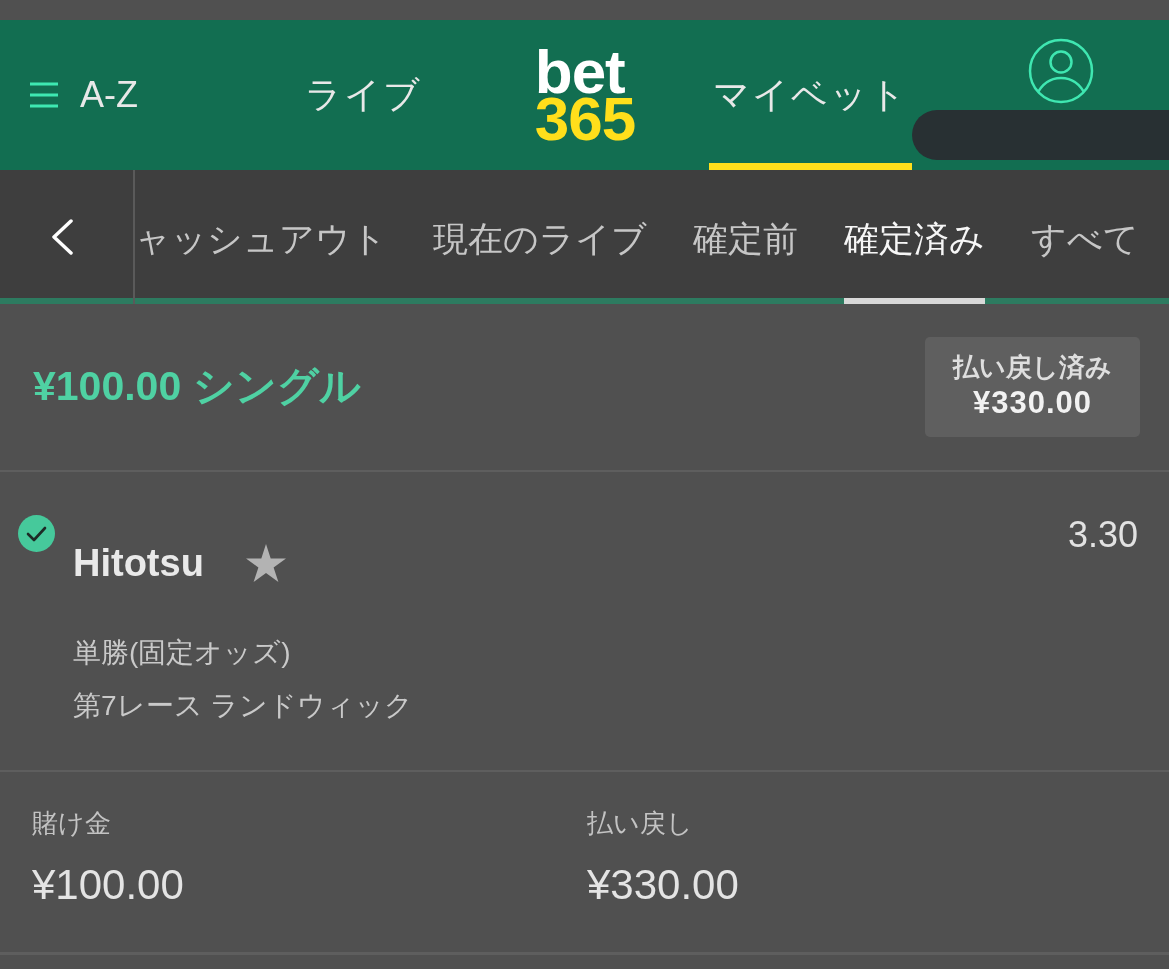 This screenshot has width=1169, height=969. What do you see at coordinates (914, 237) in the screenshot?
I see `bet-filter-tab: 確定済み` at bounding box center [914, 237].